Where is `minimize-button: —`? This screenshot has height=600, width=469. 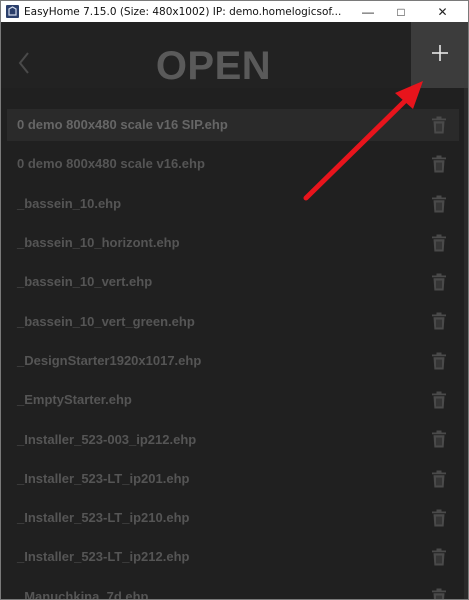 minimize-button: — is located at coordinates (368, 11).